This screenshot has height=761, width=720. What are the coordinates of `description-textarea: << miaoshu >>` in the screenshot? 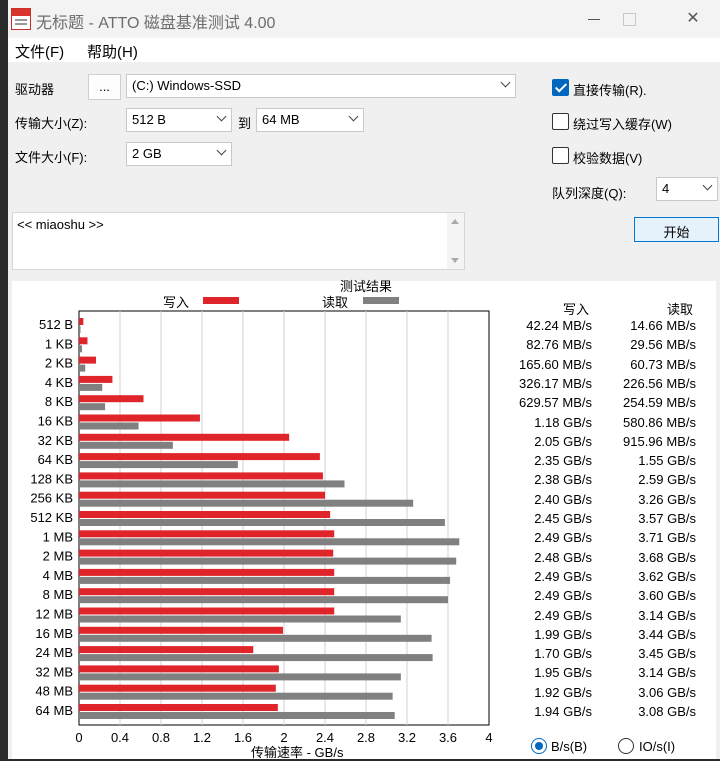 It's located at (238, 241).